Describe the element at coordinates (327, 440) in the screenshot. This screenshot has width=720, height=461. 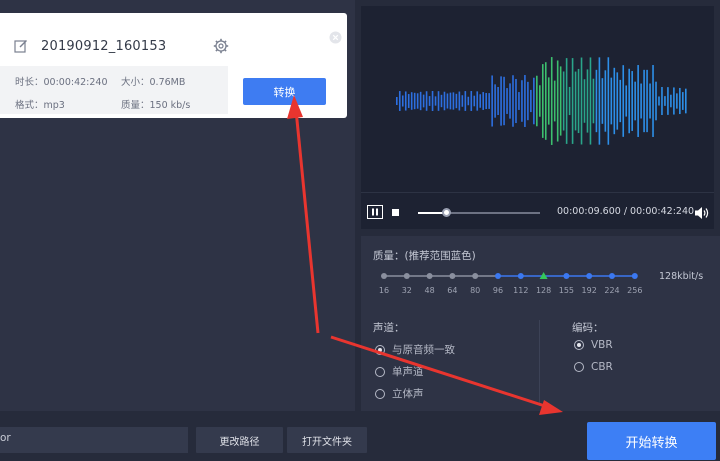
I see `open-folder-button: 打开文件夹` at that location.